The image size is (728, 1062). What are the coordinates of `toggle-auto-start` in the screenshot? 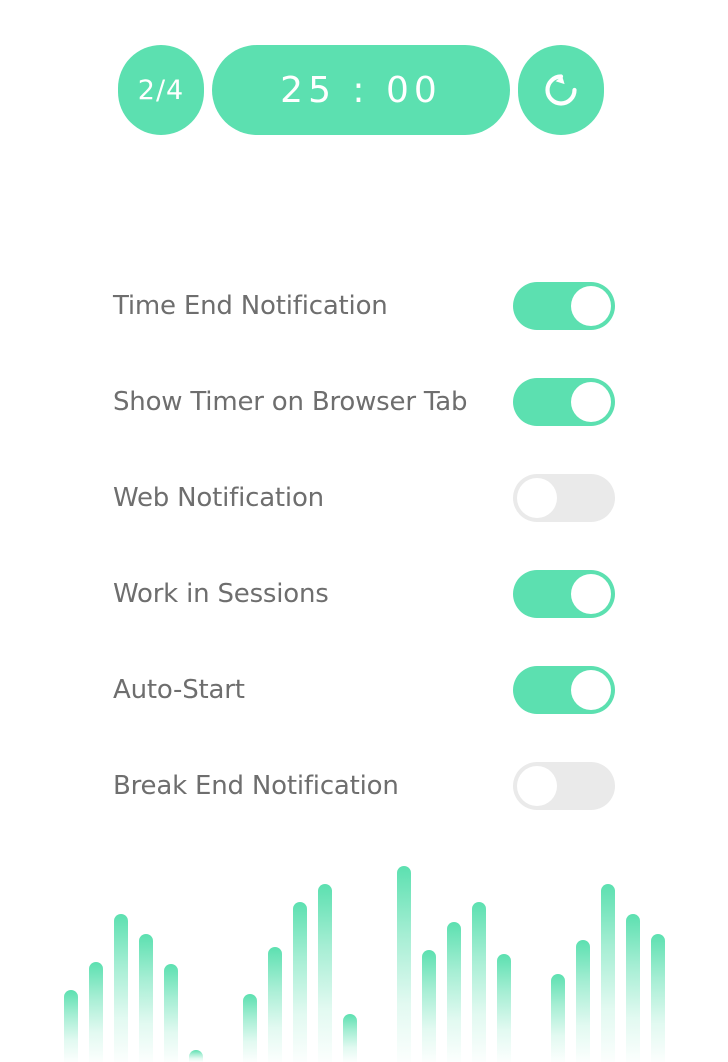 It's located at (564, 690).